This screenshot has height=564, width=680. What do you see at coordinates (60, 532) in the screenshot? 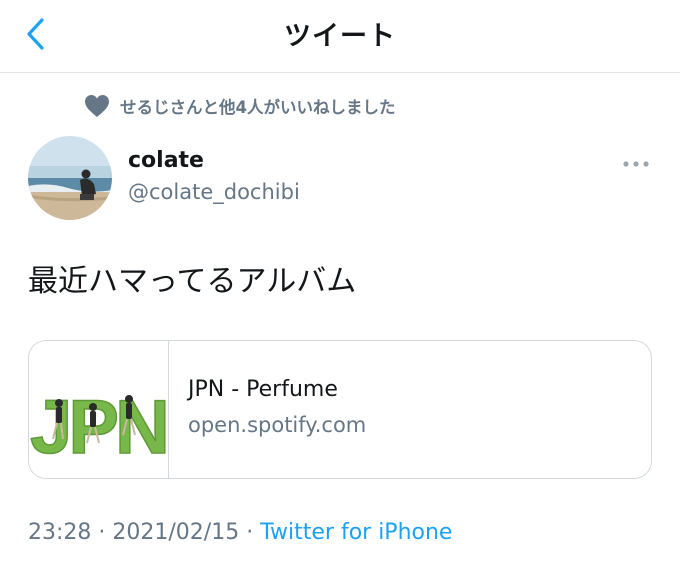
I see `tweet-time: 23:28` at bounding box center [60, 532].